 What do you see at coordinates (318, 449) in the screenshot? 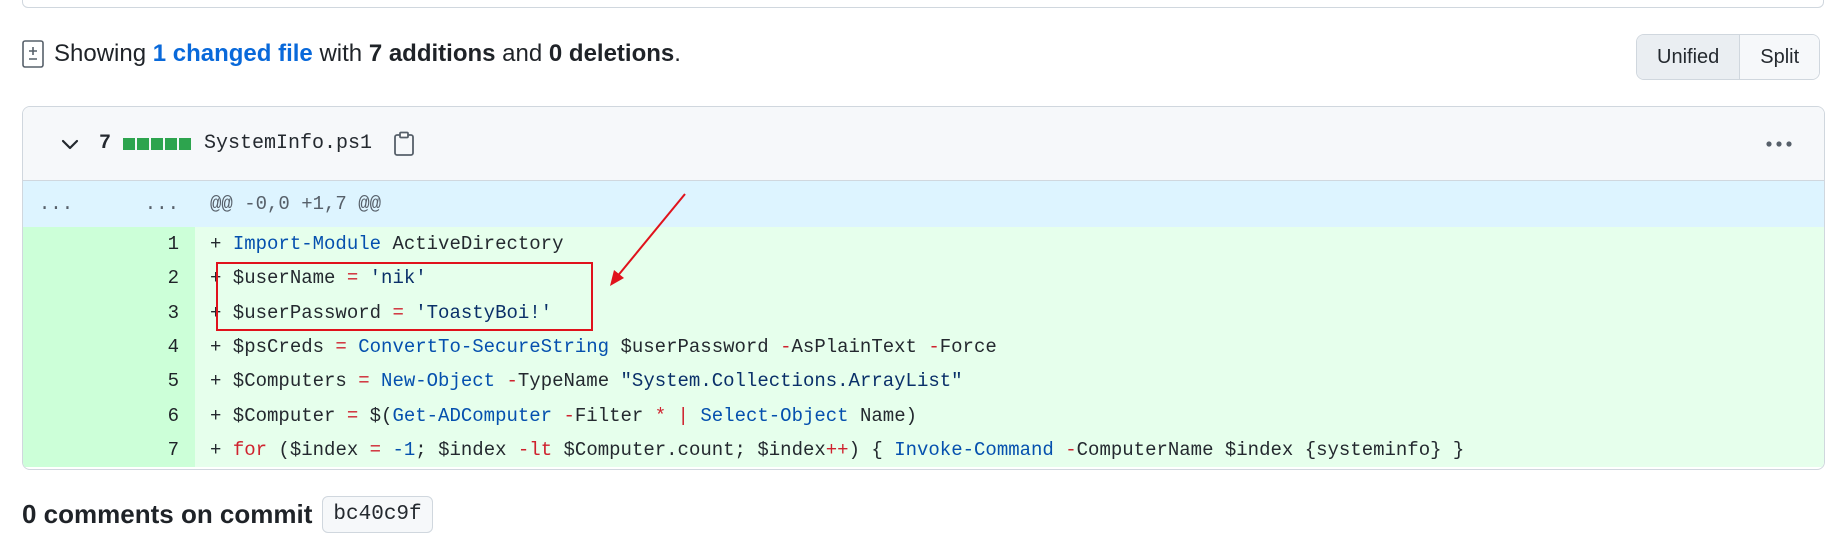
I see `code-token: ($index` at bounding box center [318, 449].